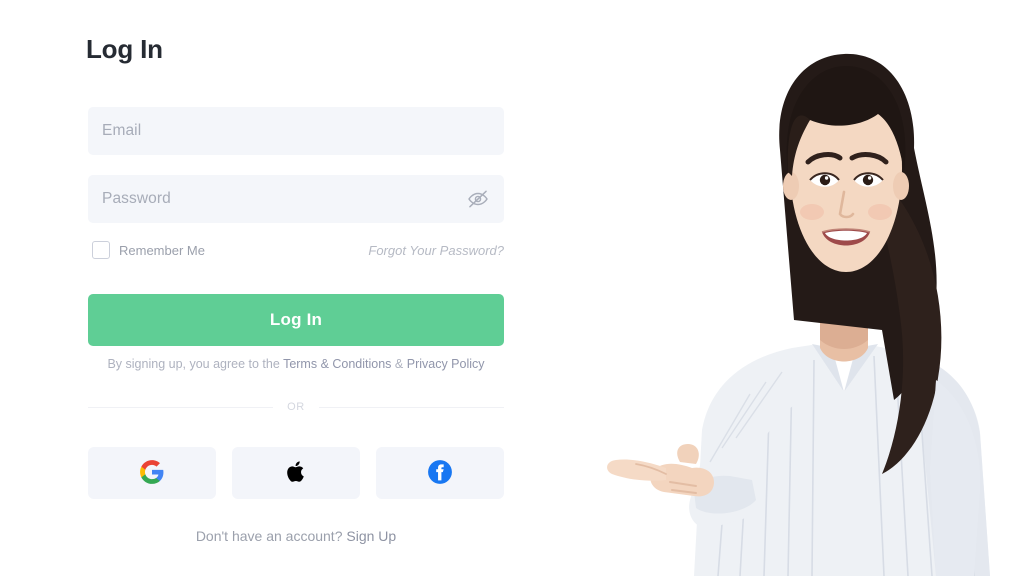 This screenshot has width=1024, height=576. Describe the element at coordinates (411, 407) in the screenshot. I see `divider-line-right` at that location.